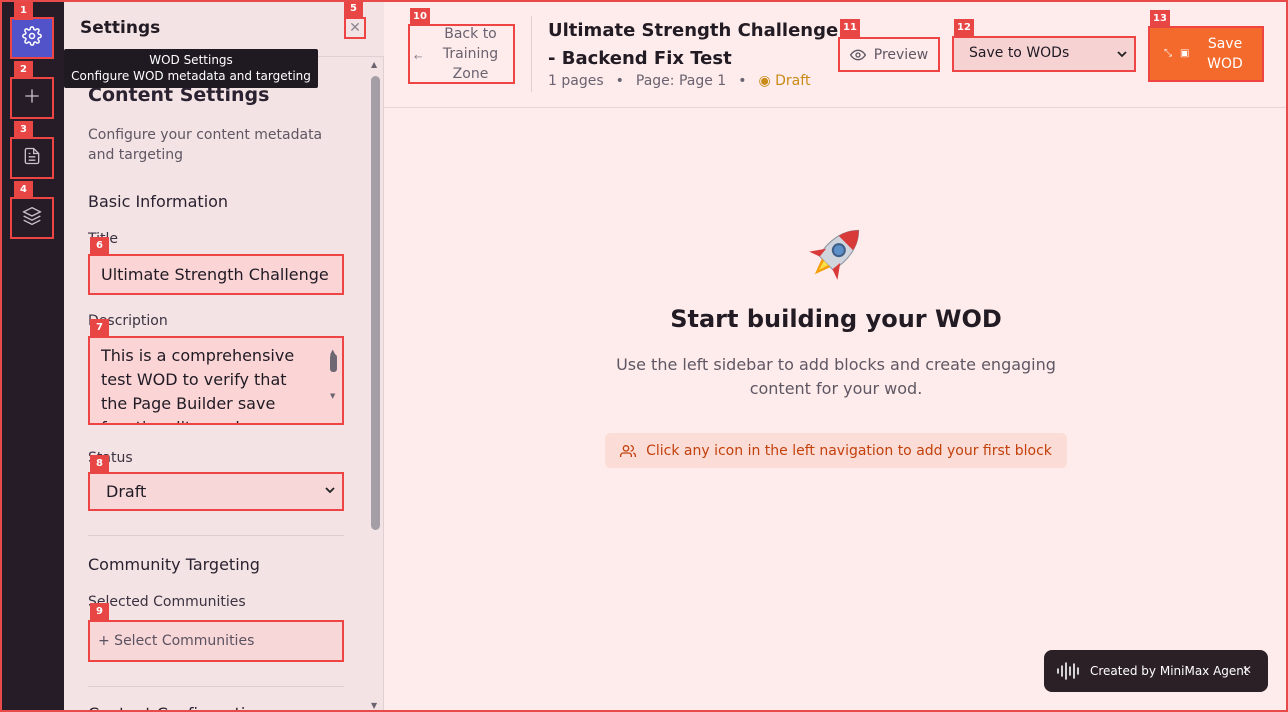 Image resolution: width=1288 pixels, height=712 pixels. Describe the element at coordinates (1160, 19) in the screenshot. I see `marker-13: 13` at that location.